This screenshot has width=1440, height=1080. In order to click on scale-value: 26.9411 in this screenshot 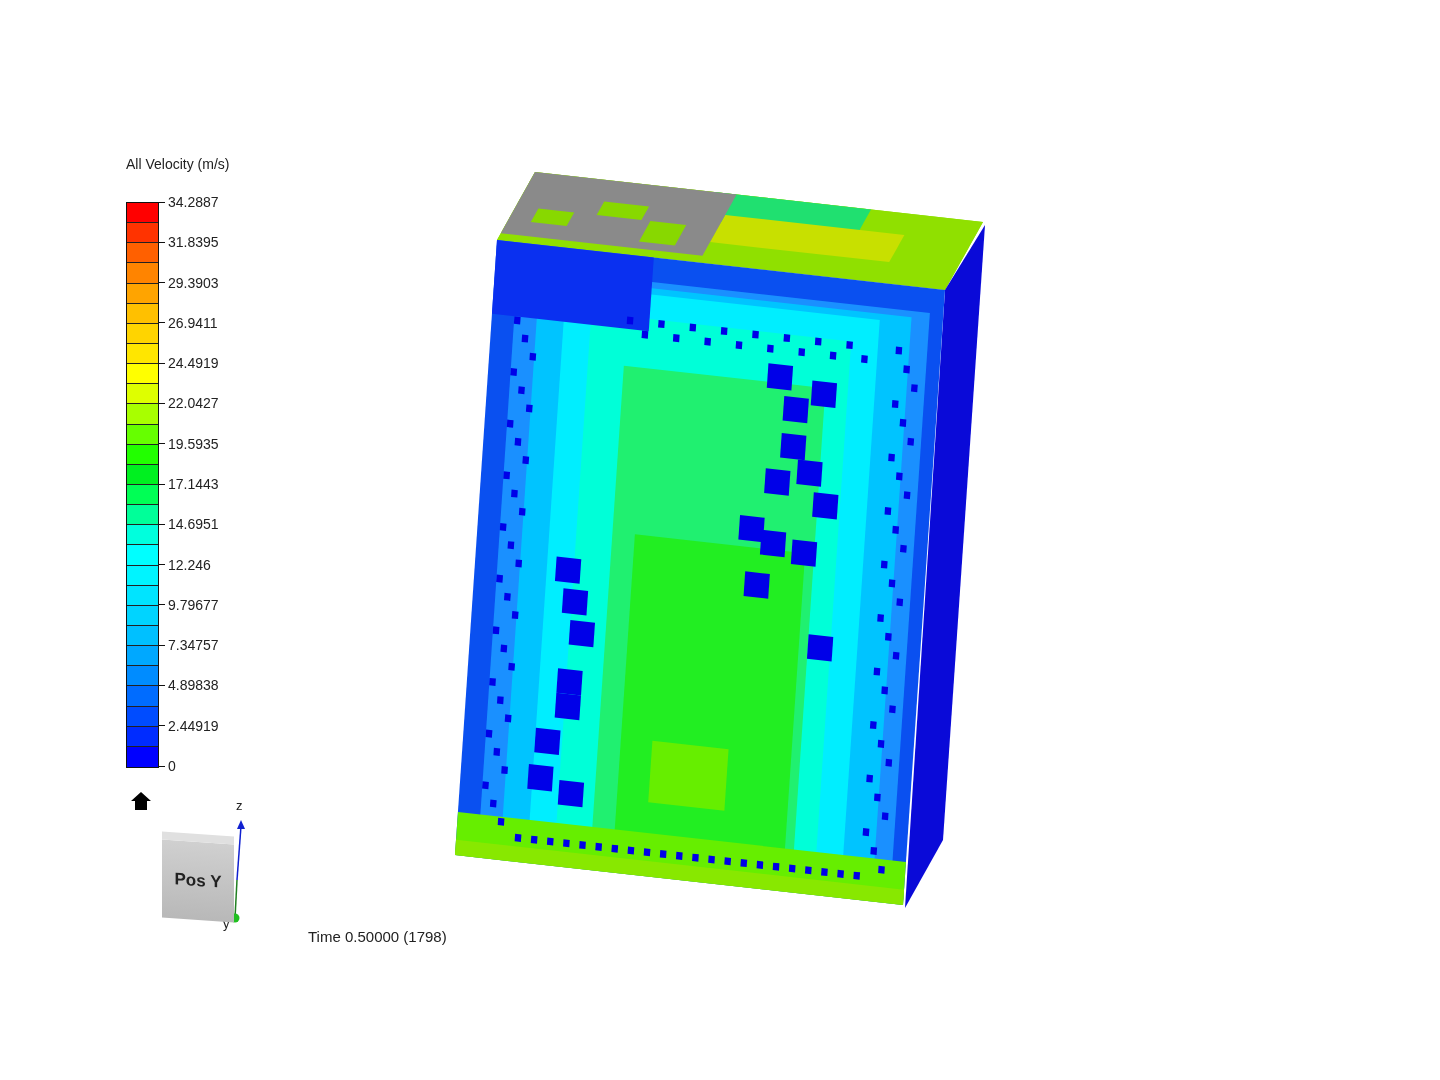, I will do `click(193, 322)`.